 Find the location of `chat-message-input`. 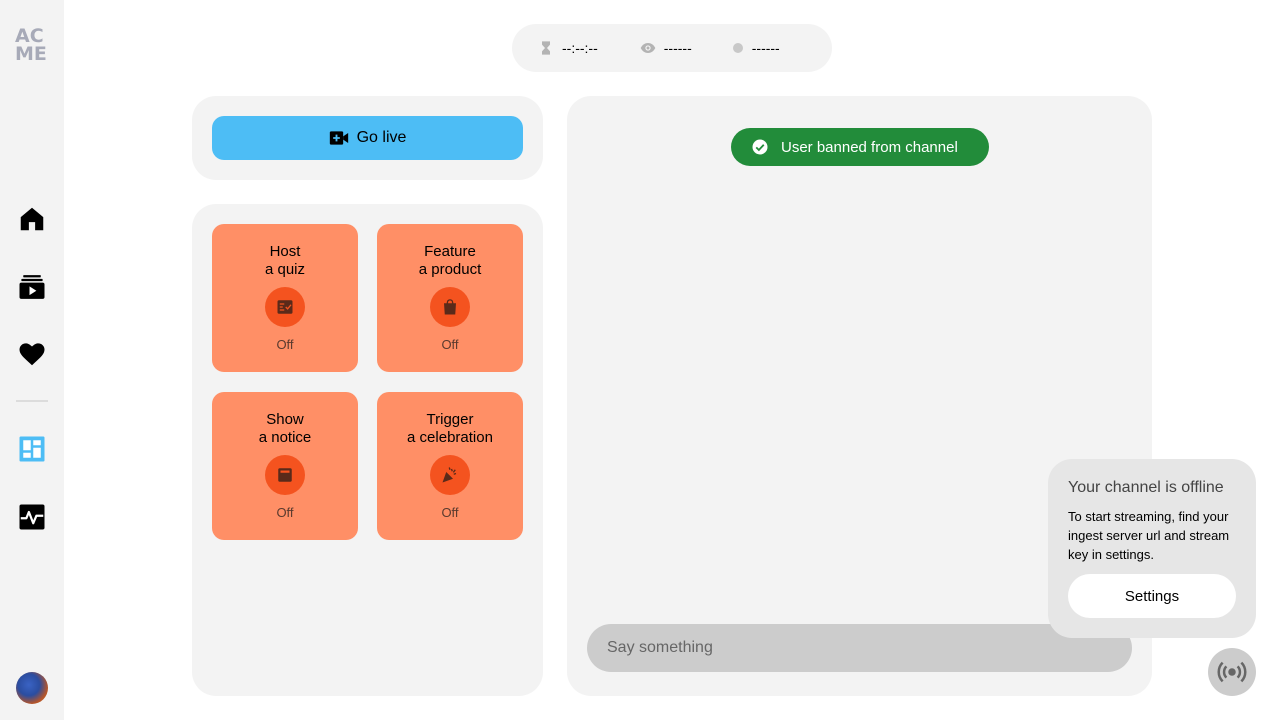

chat-message-input is located at coordinates (859, 648).